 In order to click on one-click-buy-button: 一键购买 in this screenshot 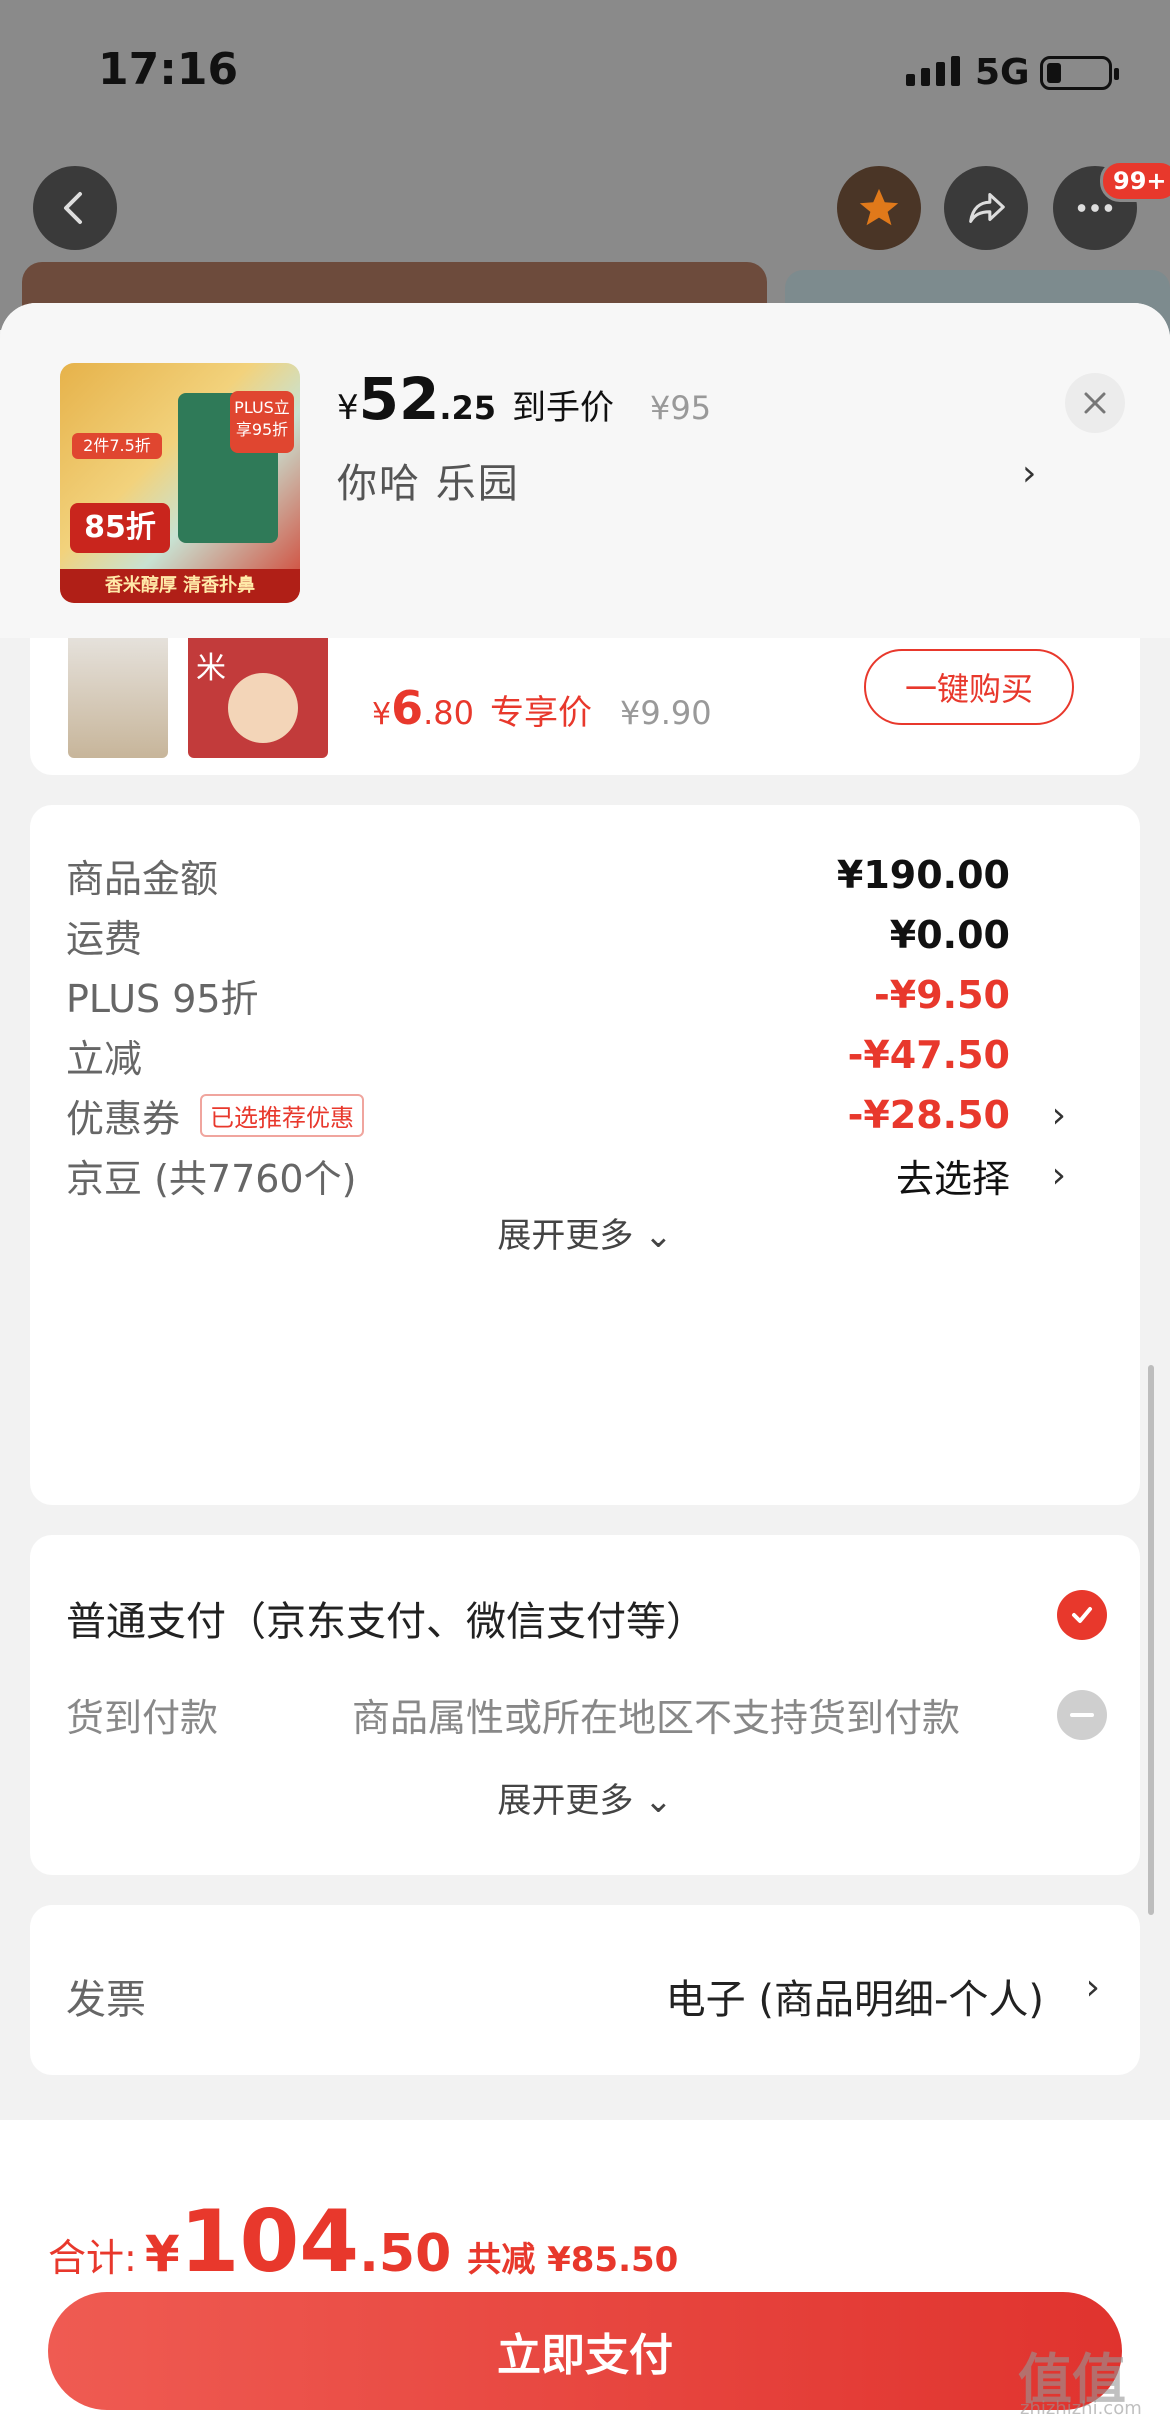, I will do `click(969, 687)`.